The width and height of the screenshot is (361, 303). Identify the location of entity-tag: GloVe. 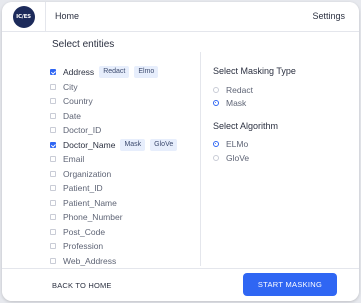
(164, 144).